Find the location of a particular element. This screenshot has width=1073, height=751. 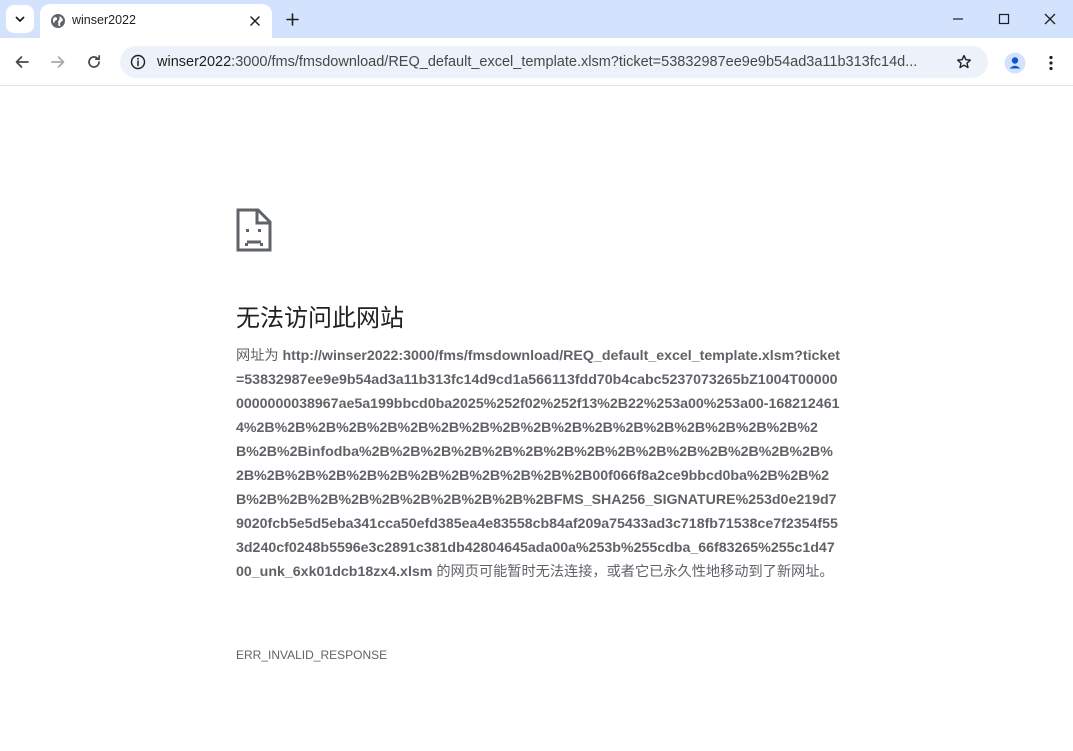

maximize-button is located at coordinates (1004, 19).